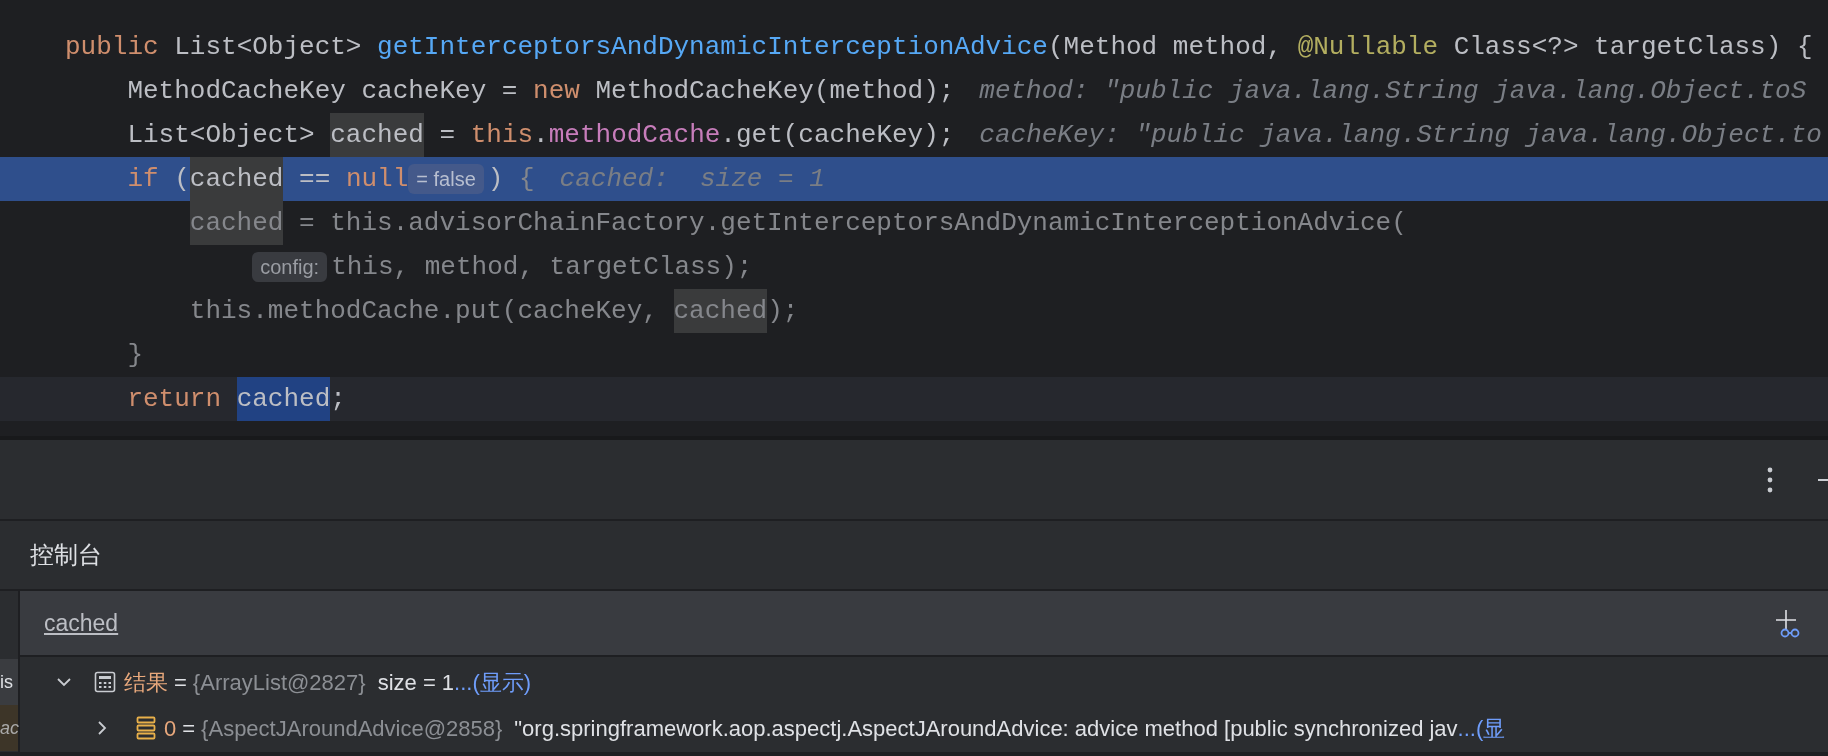 This screenshot has height=756, width=1828. I want to click on show-more-link: ...(显示), so click(493, 682).